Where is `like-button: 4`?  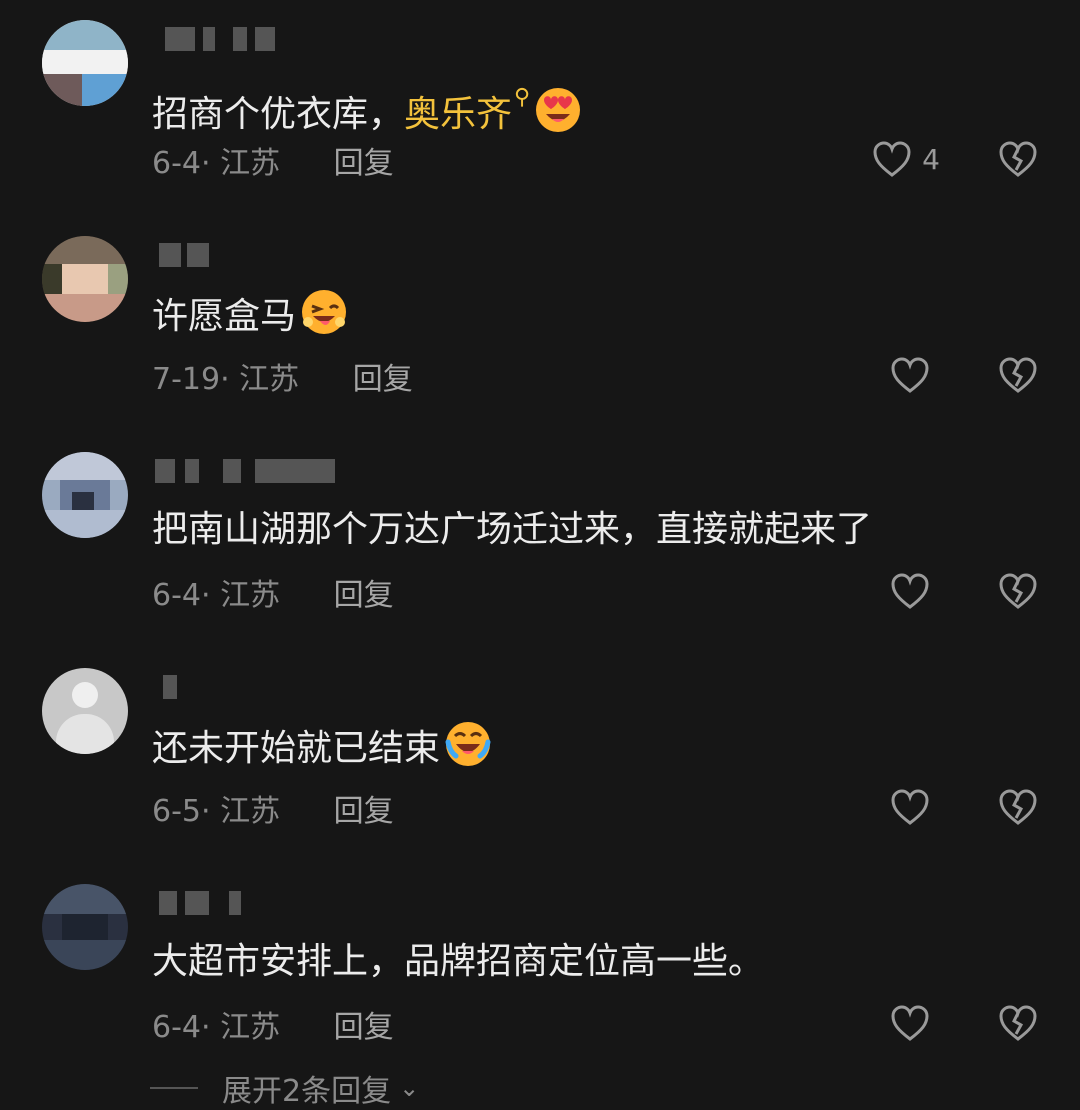
like-button: 4 is located at coordinates (906, 159).